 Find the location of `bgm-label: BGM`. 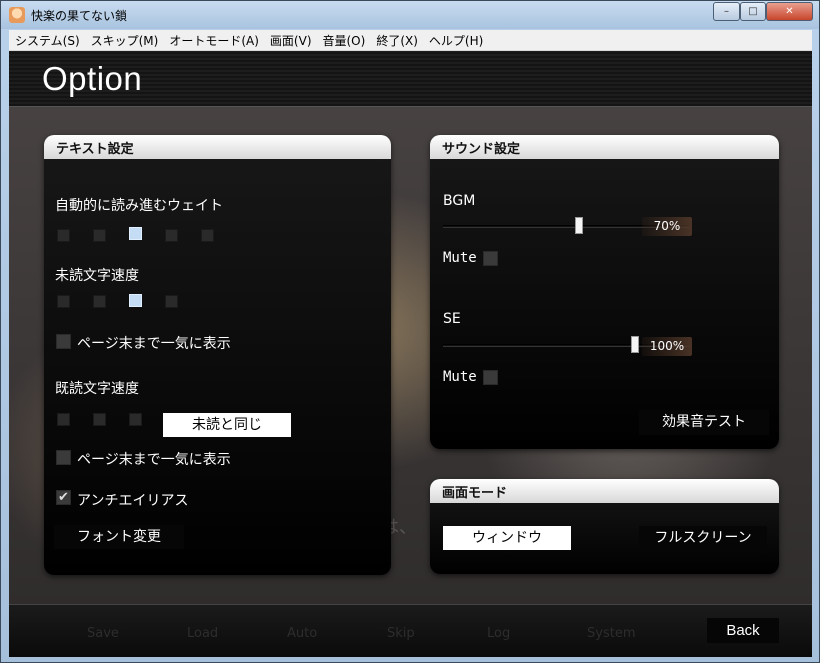

bgm-label: BGM is located at coordinates (459, 201).